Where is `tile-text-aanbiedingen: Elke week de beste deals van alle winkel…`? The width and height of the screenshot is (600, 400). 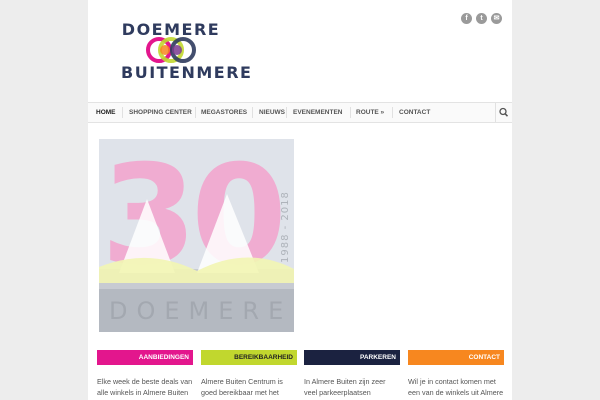
tile-text-aanbiedingen: Elke week de beste deals van alle winkel… is located at coordinates (145, 388).